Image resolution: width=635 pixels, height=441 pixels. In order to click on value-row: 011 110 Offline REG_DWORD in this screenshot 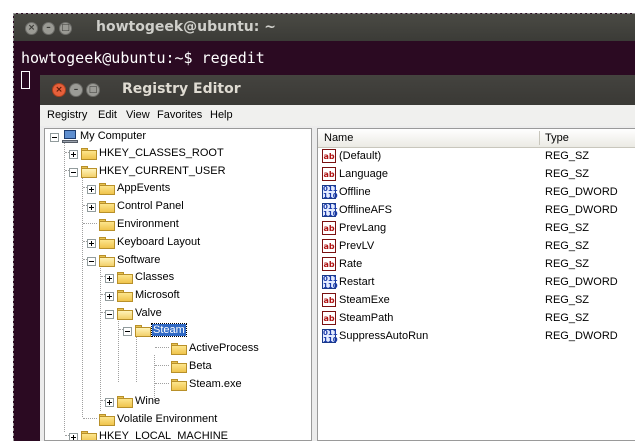, I will do `click(476, 193)`.